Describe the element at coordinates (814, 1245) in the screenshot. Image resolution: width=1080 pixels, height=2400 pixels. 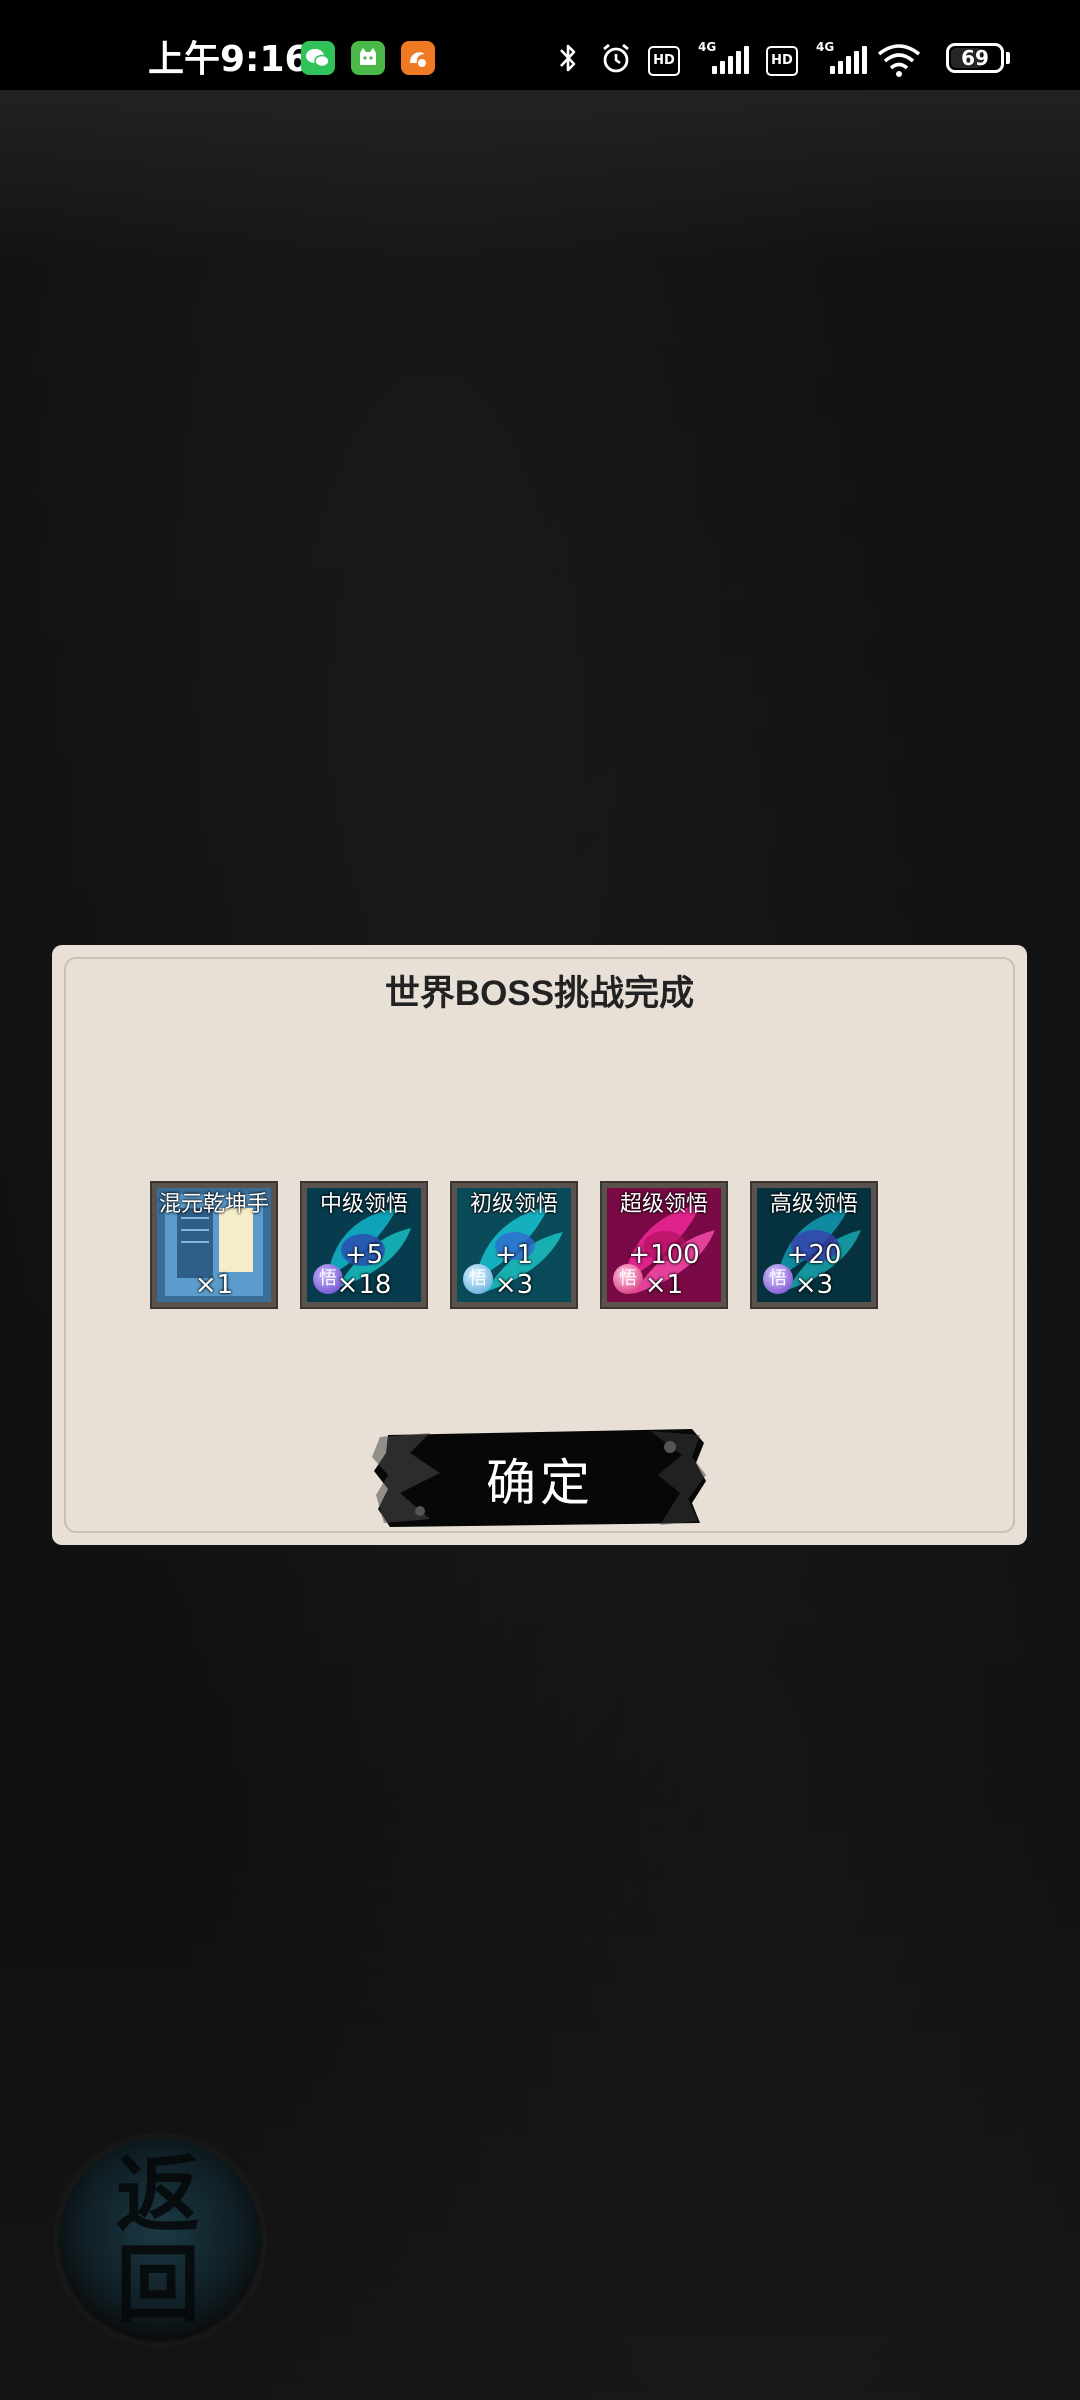
I see `reward-item: 高级领悟 +20 悟 ×3` at that location.